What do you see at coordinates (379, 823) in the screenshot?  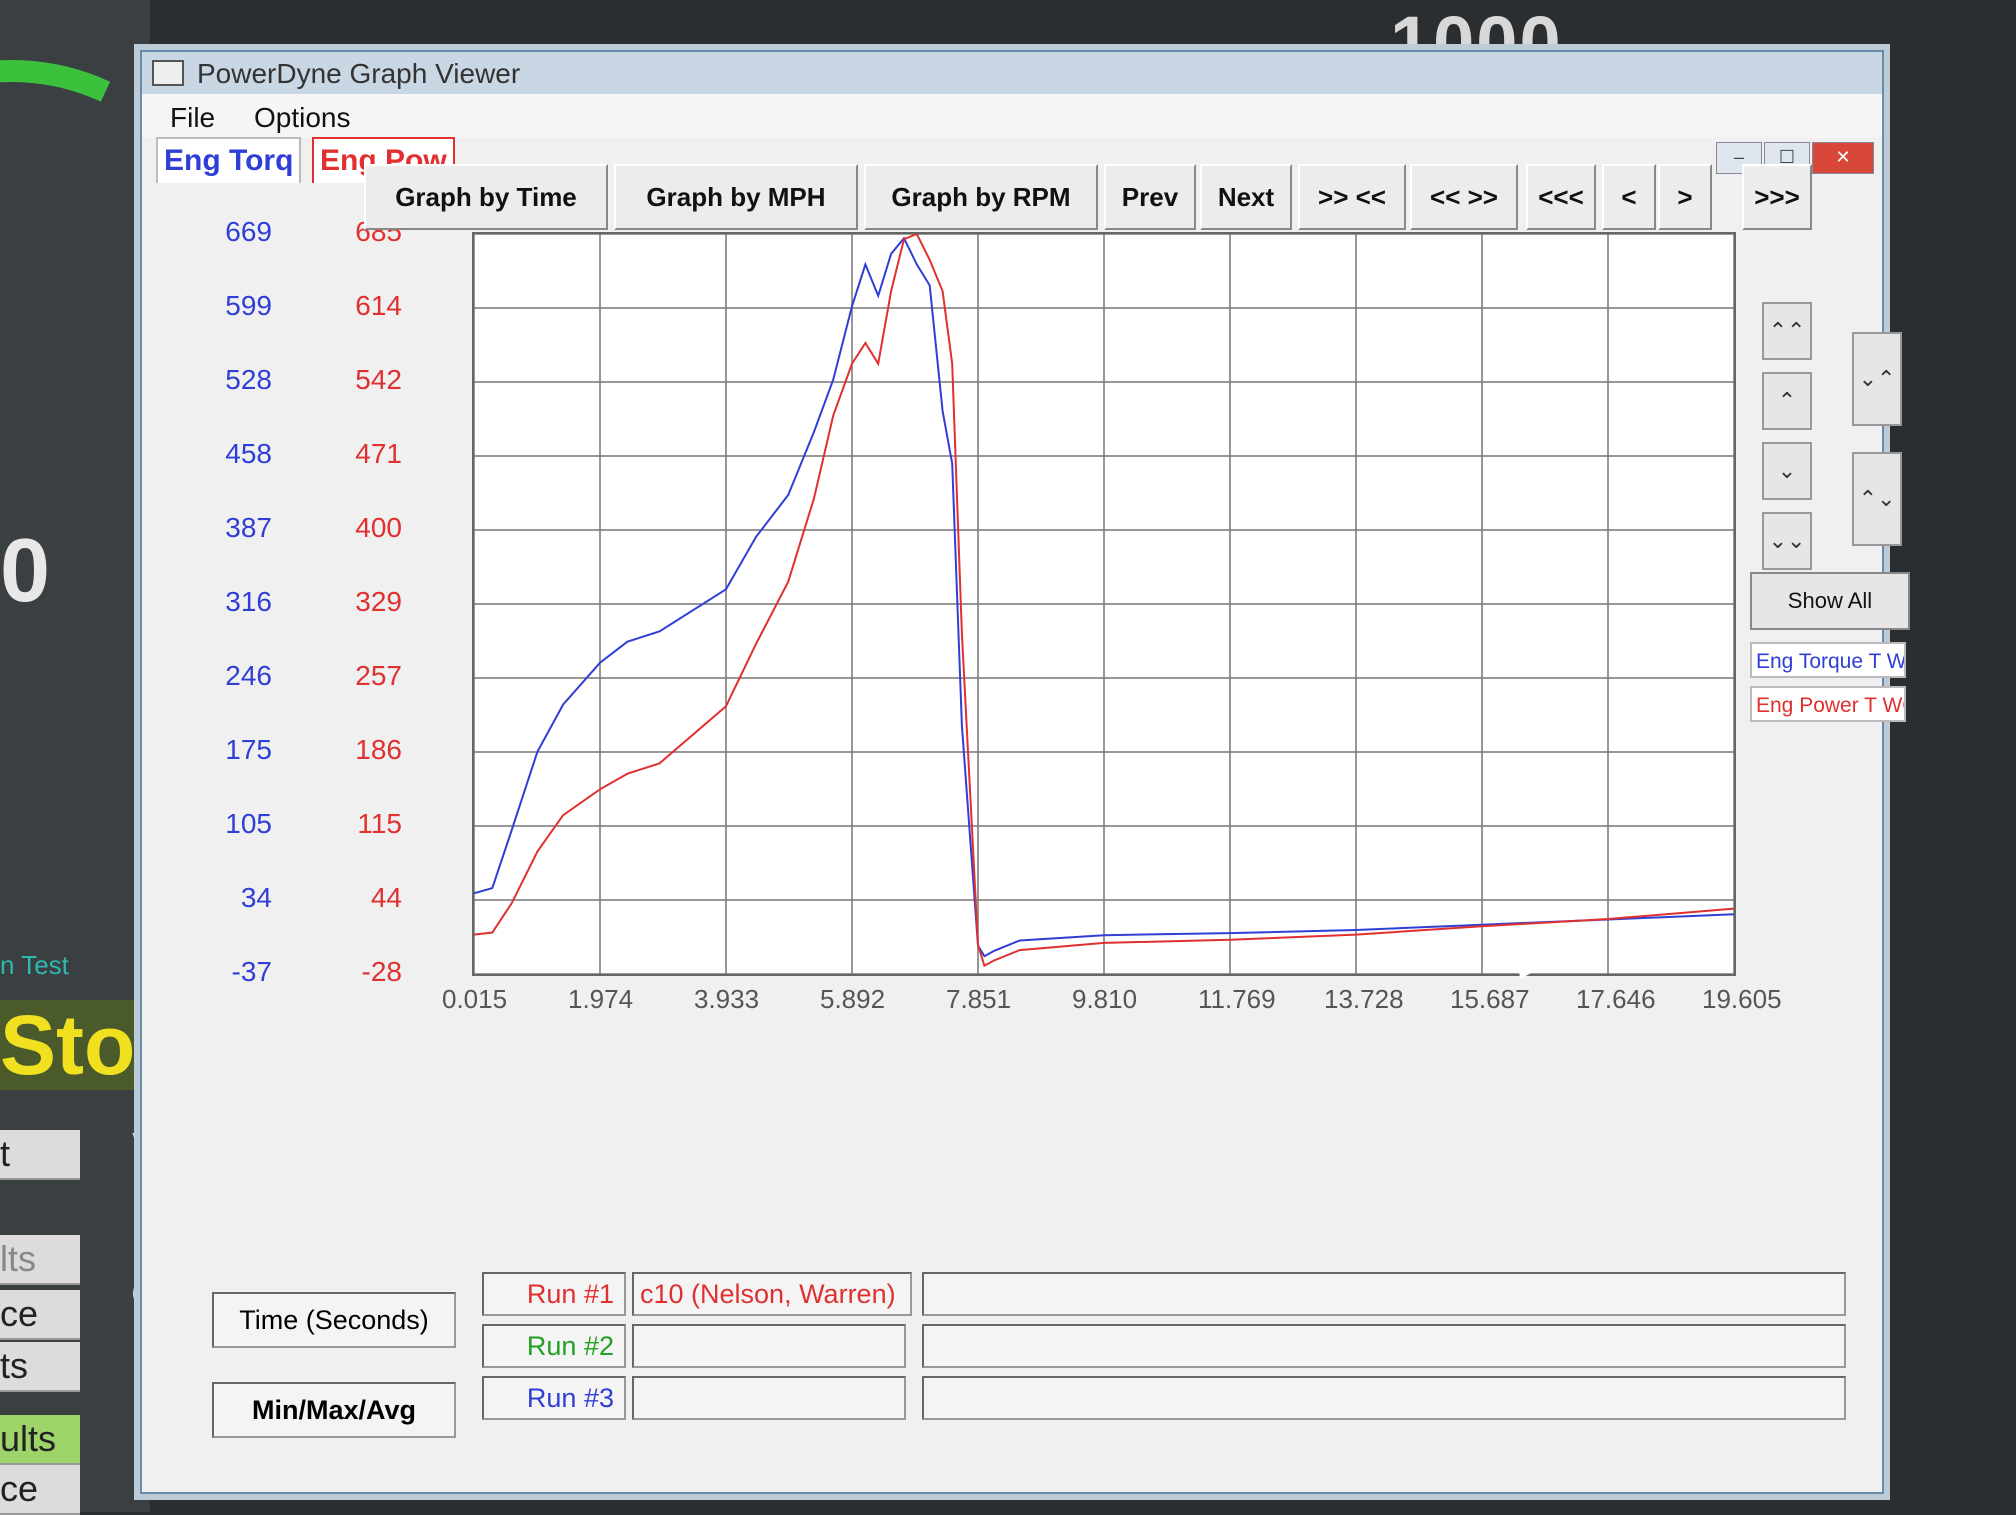 I see `y-tick-label-power: 115` at bounding box center [379, 823].